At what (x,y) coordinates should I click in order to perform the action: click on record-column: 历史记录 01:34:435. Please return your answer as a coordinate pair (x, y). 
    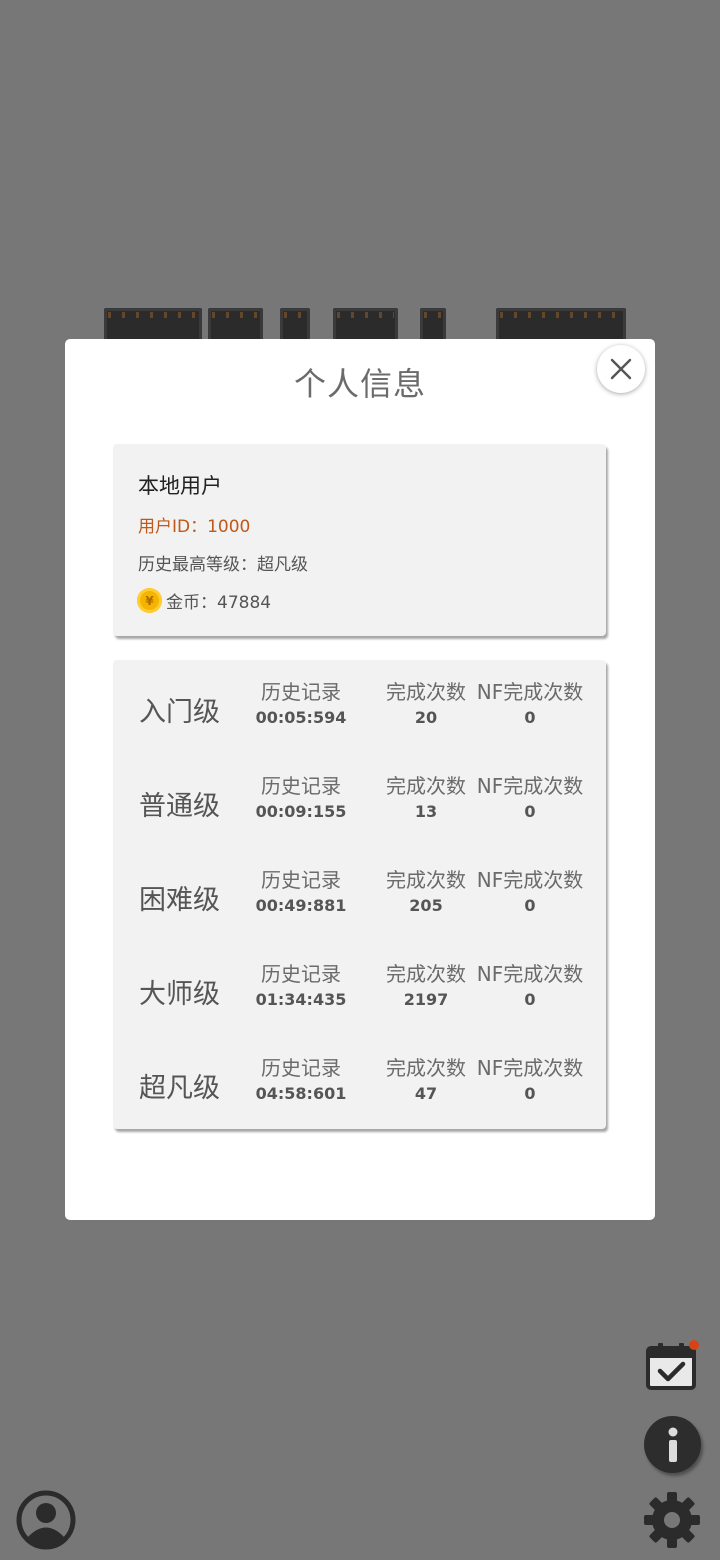
    Looking at the image, I should click on (301, 986).